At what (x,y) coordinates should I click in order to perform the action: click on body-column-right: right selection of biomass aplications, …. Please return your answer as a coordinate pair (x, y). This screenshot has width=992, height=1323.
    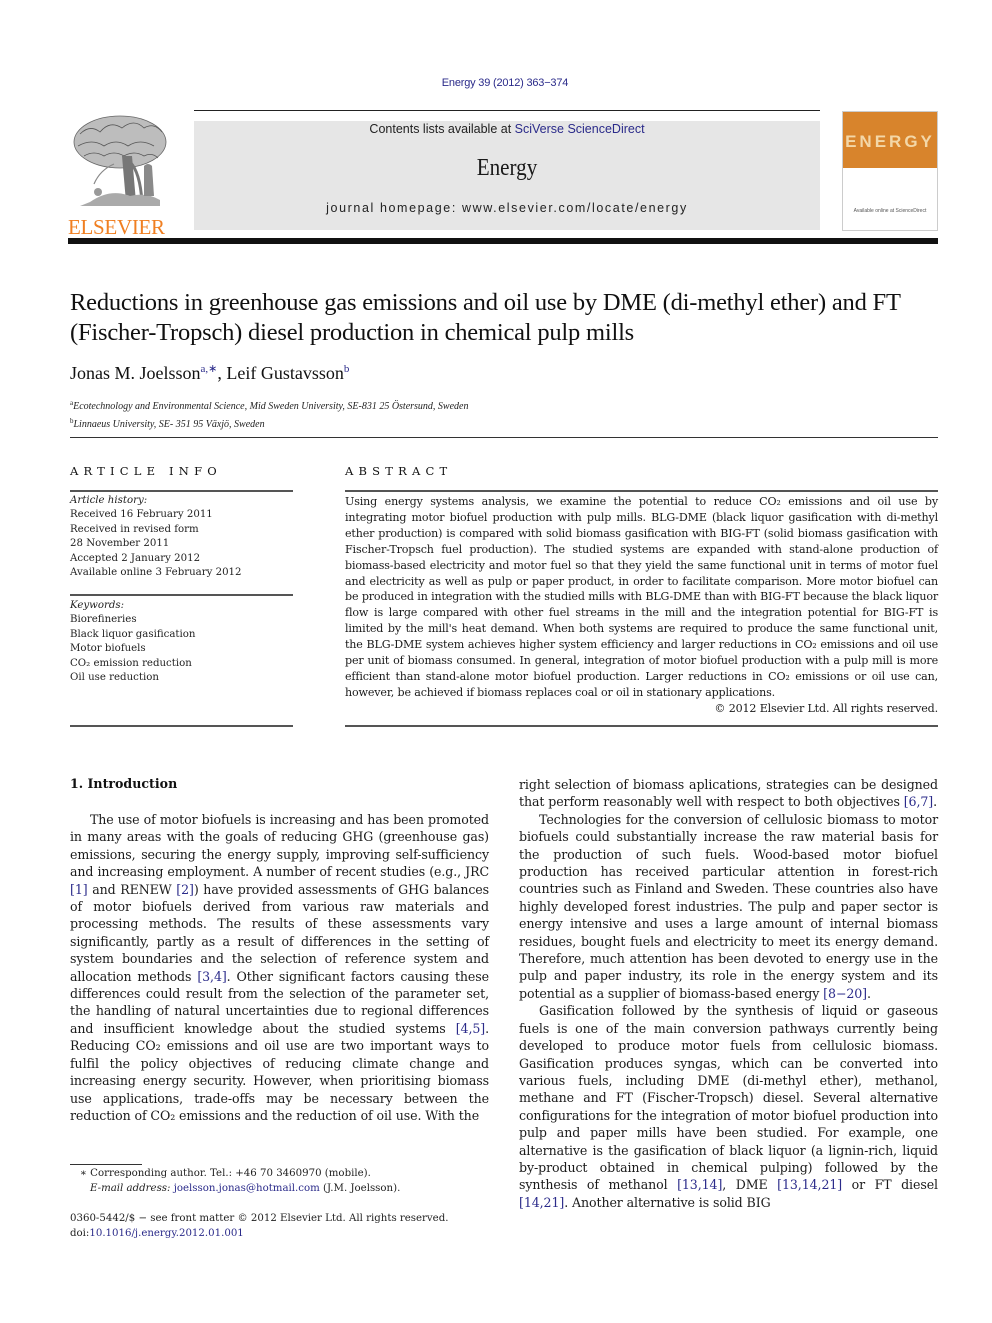
    Looking at the image, I should click on (728, 993).